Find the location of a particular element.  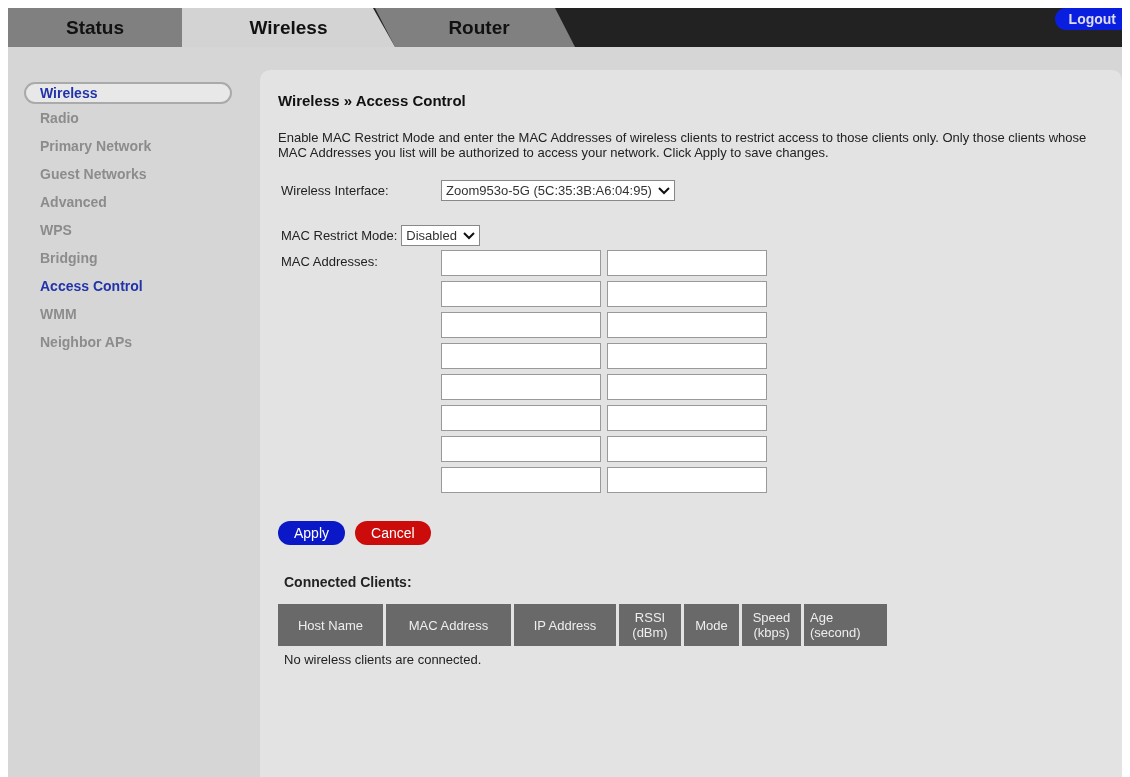

empty-message: No wireless clients are connected. is located at coordinates (383, 659).